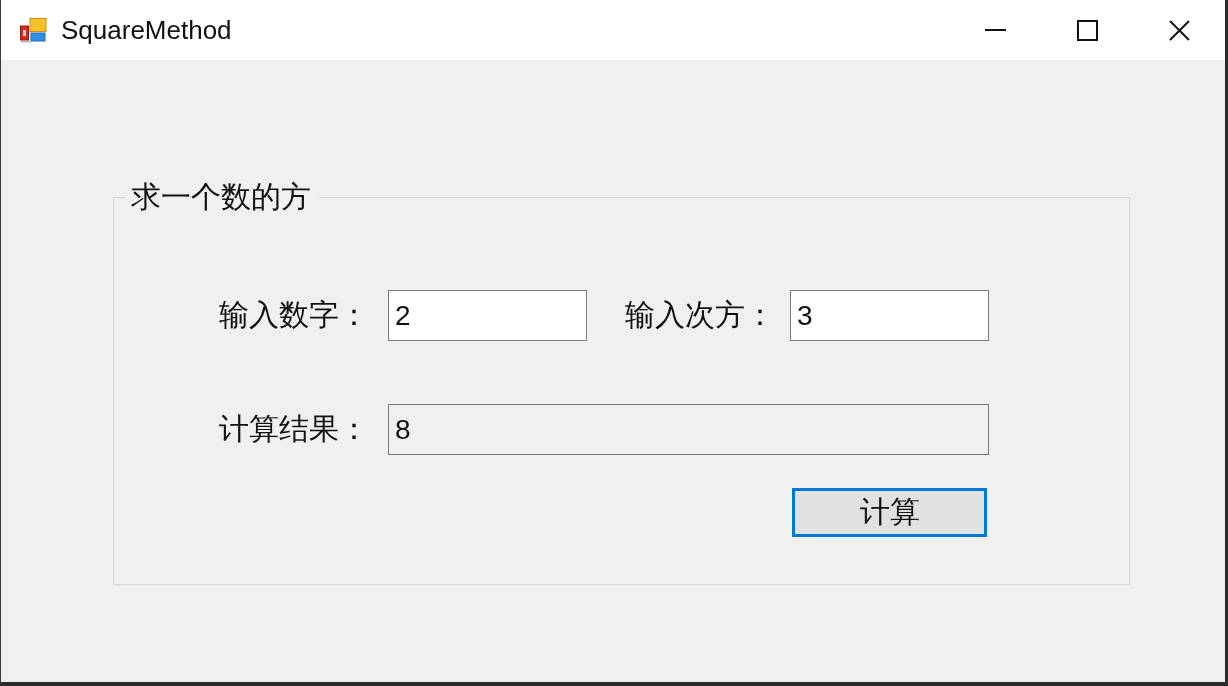 Image resolution: width=1228 pixels, height=686 pixels. What do you see at coordinates (294, 429) in the screenshot?
I see `field-label: 计算结果：` at bounding box center [294, 429].